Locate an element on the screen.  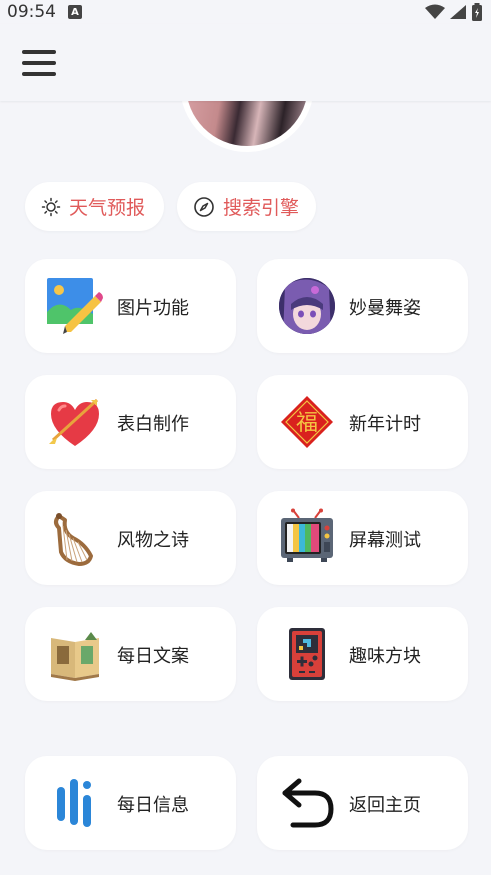
card-label: 屏幕测试 is located at coordinates (385, 540).